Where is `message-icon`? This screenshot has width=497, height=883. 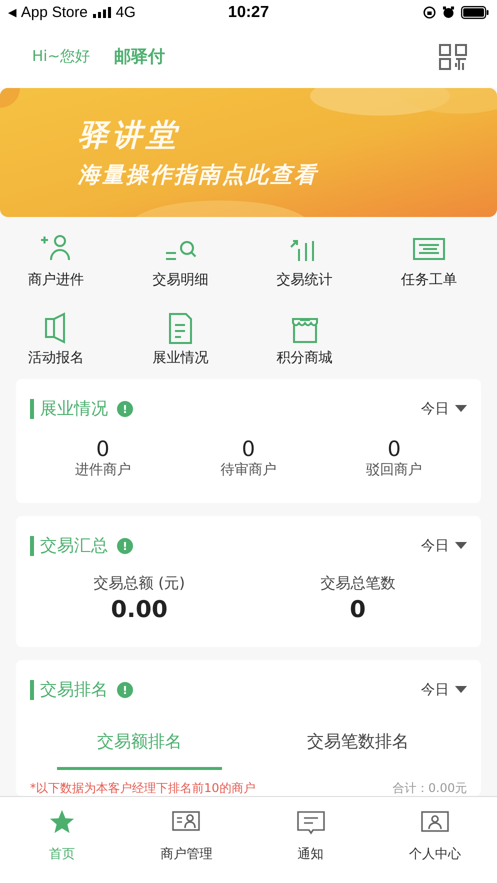
message-icon is located at coordinates (310, 822).